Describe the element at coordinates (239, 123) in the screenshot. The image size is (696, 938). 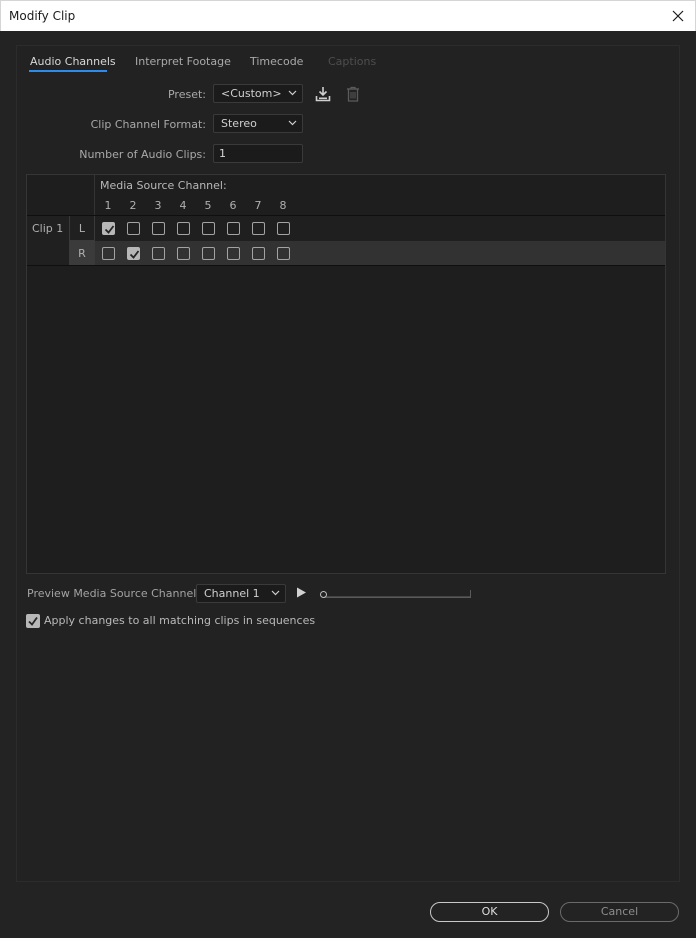
I see `format-value: Stereo` at that location.